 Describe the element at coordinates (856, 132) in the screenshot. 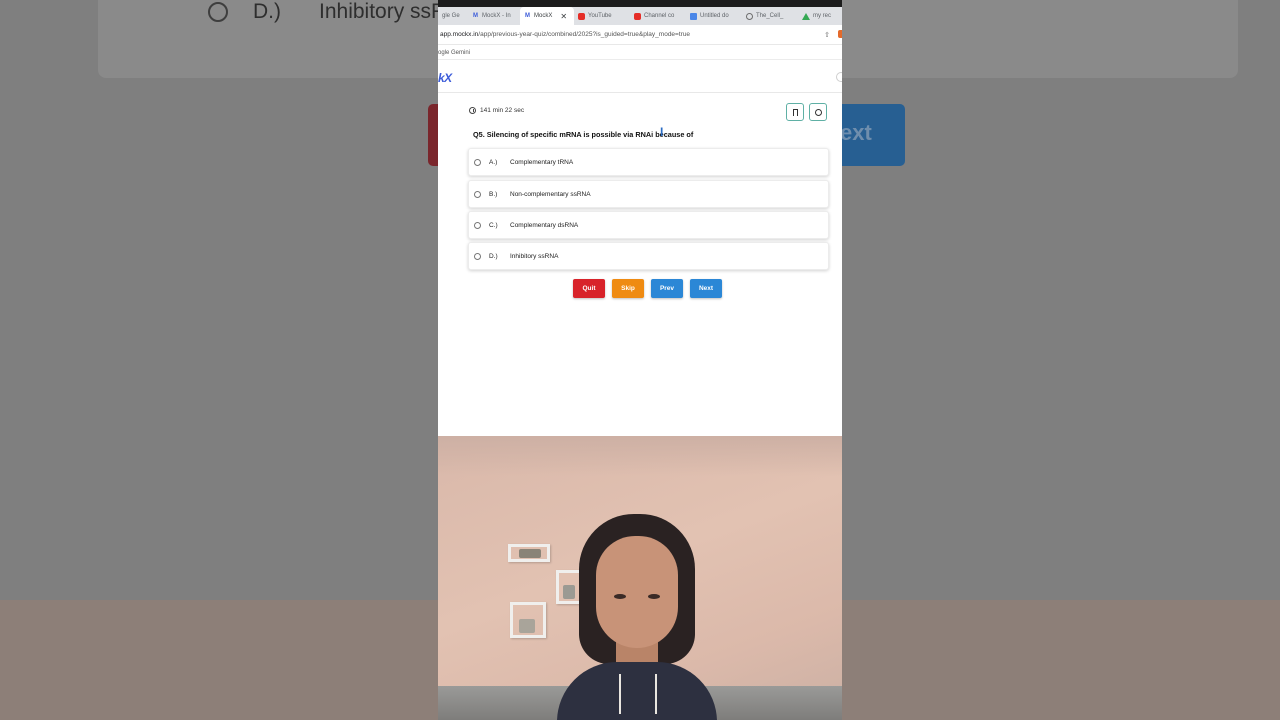

I see `background-next-label: ext` at that location.